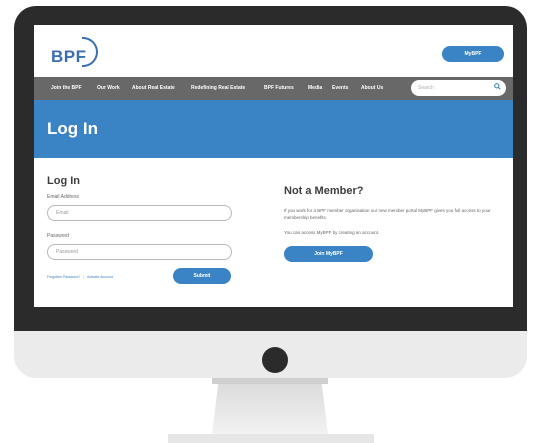 The image size is (541, 443). I want to click on not-member-heading: Not a Member?, so click(324, 191).